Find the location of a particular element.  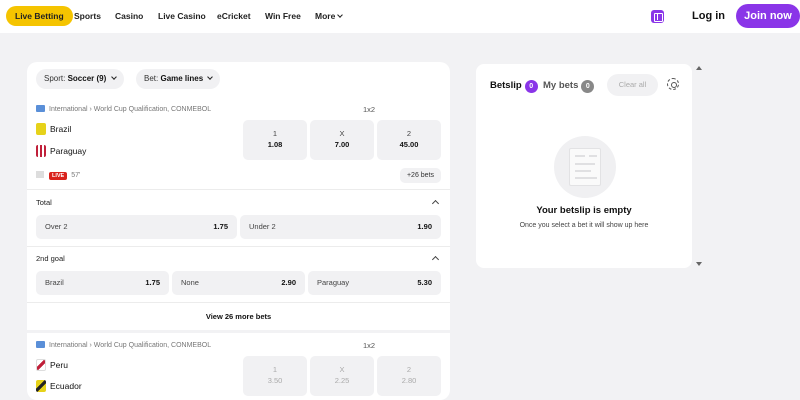

empty-betslip-title: Your betslip is empty is located at coordinates (584, 210).